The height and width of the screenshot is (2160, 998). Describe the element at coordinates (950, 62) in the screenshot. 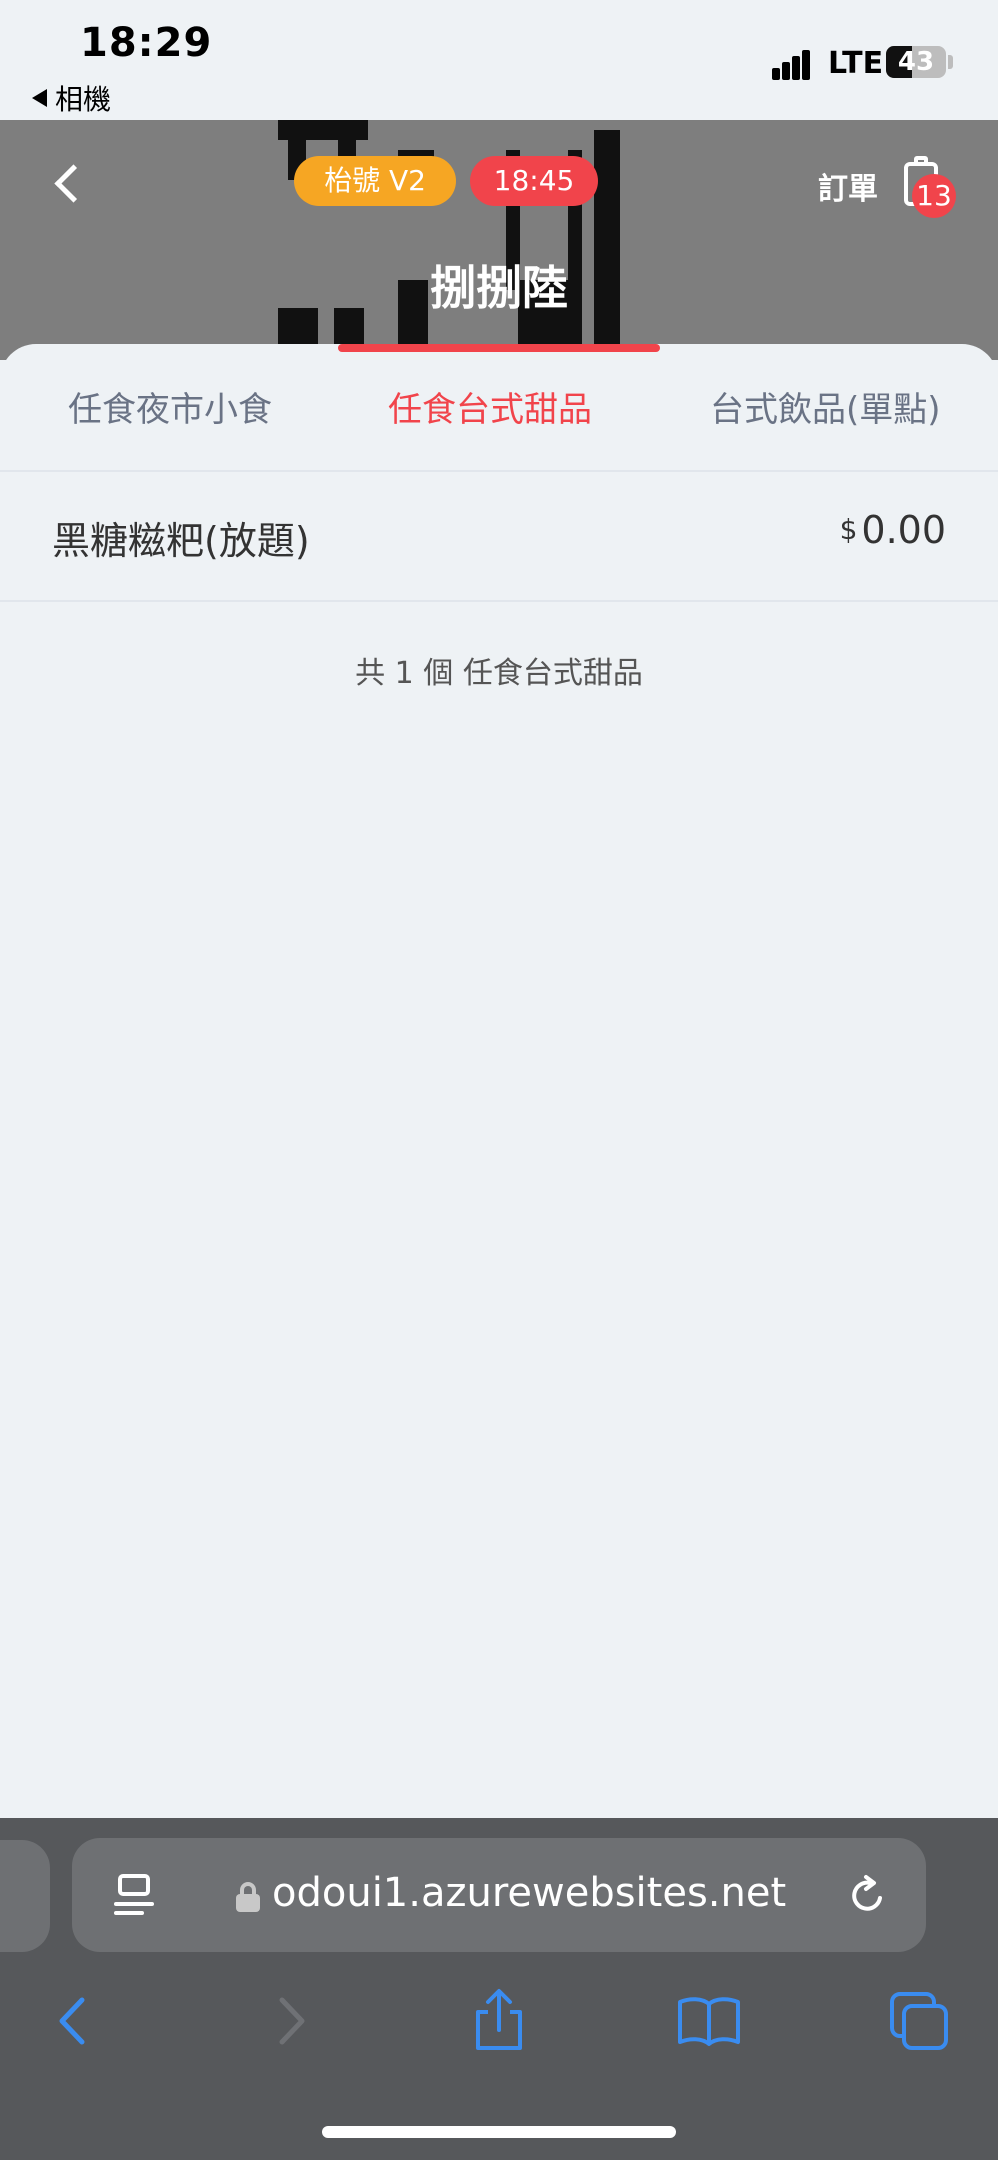

I see `battery-cap` at that location.